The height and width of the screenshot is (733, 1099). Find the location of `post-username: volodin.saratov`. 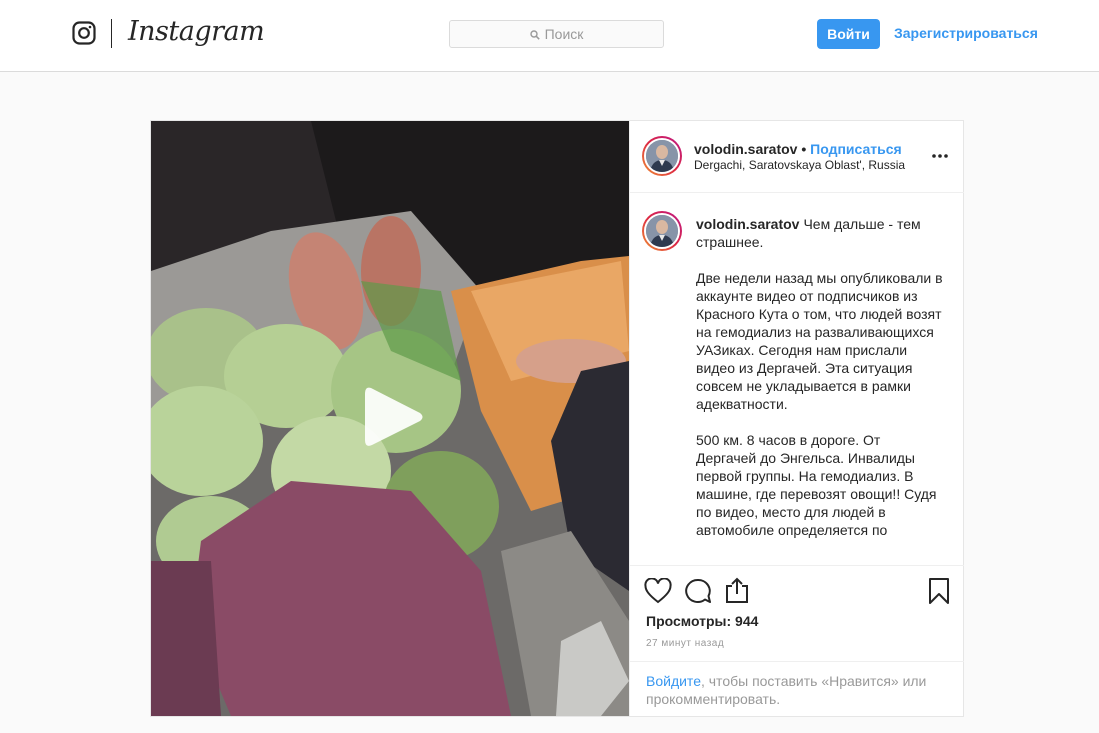

post-username: volodin.saratov is located at coordinates (745, 149).